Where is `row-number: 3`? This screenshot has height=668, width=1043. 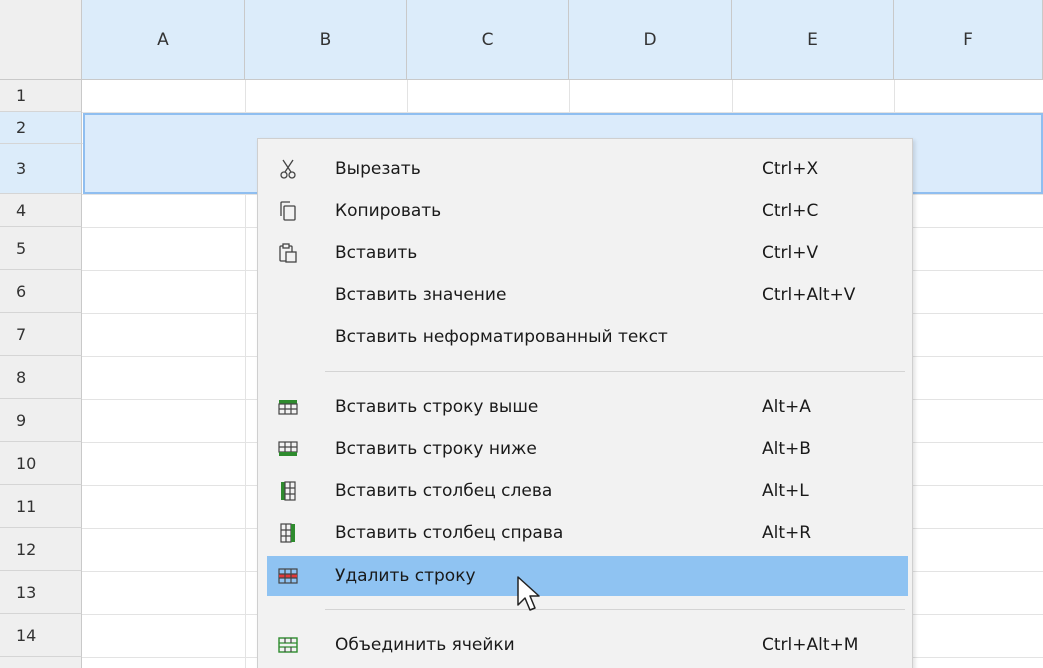 row-number: 3 is located at coordinates (21, 168).